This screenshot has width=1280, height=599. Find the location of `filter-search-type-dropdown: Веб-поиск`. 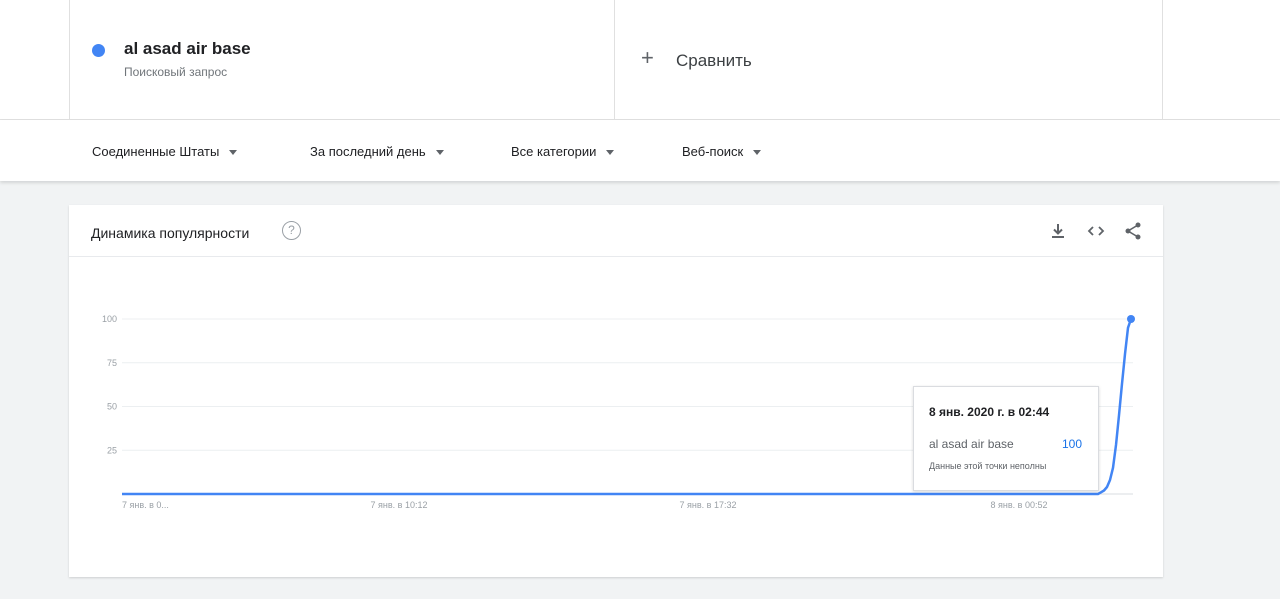

filter-search-type-dropdown: Веб-поиск is located at coordinates (722, 151).